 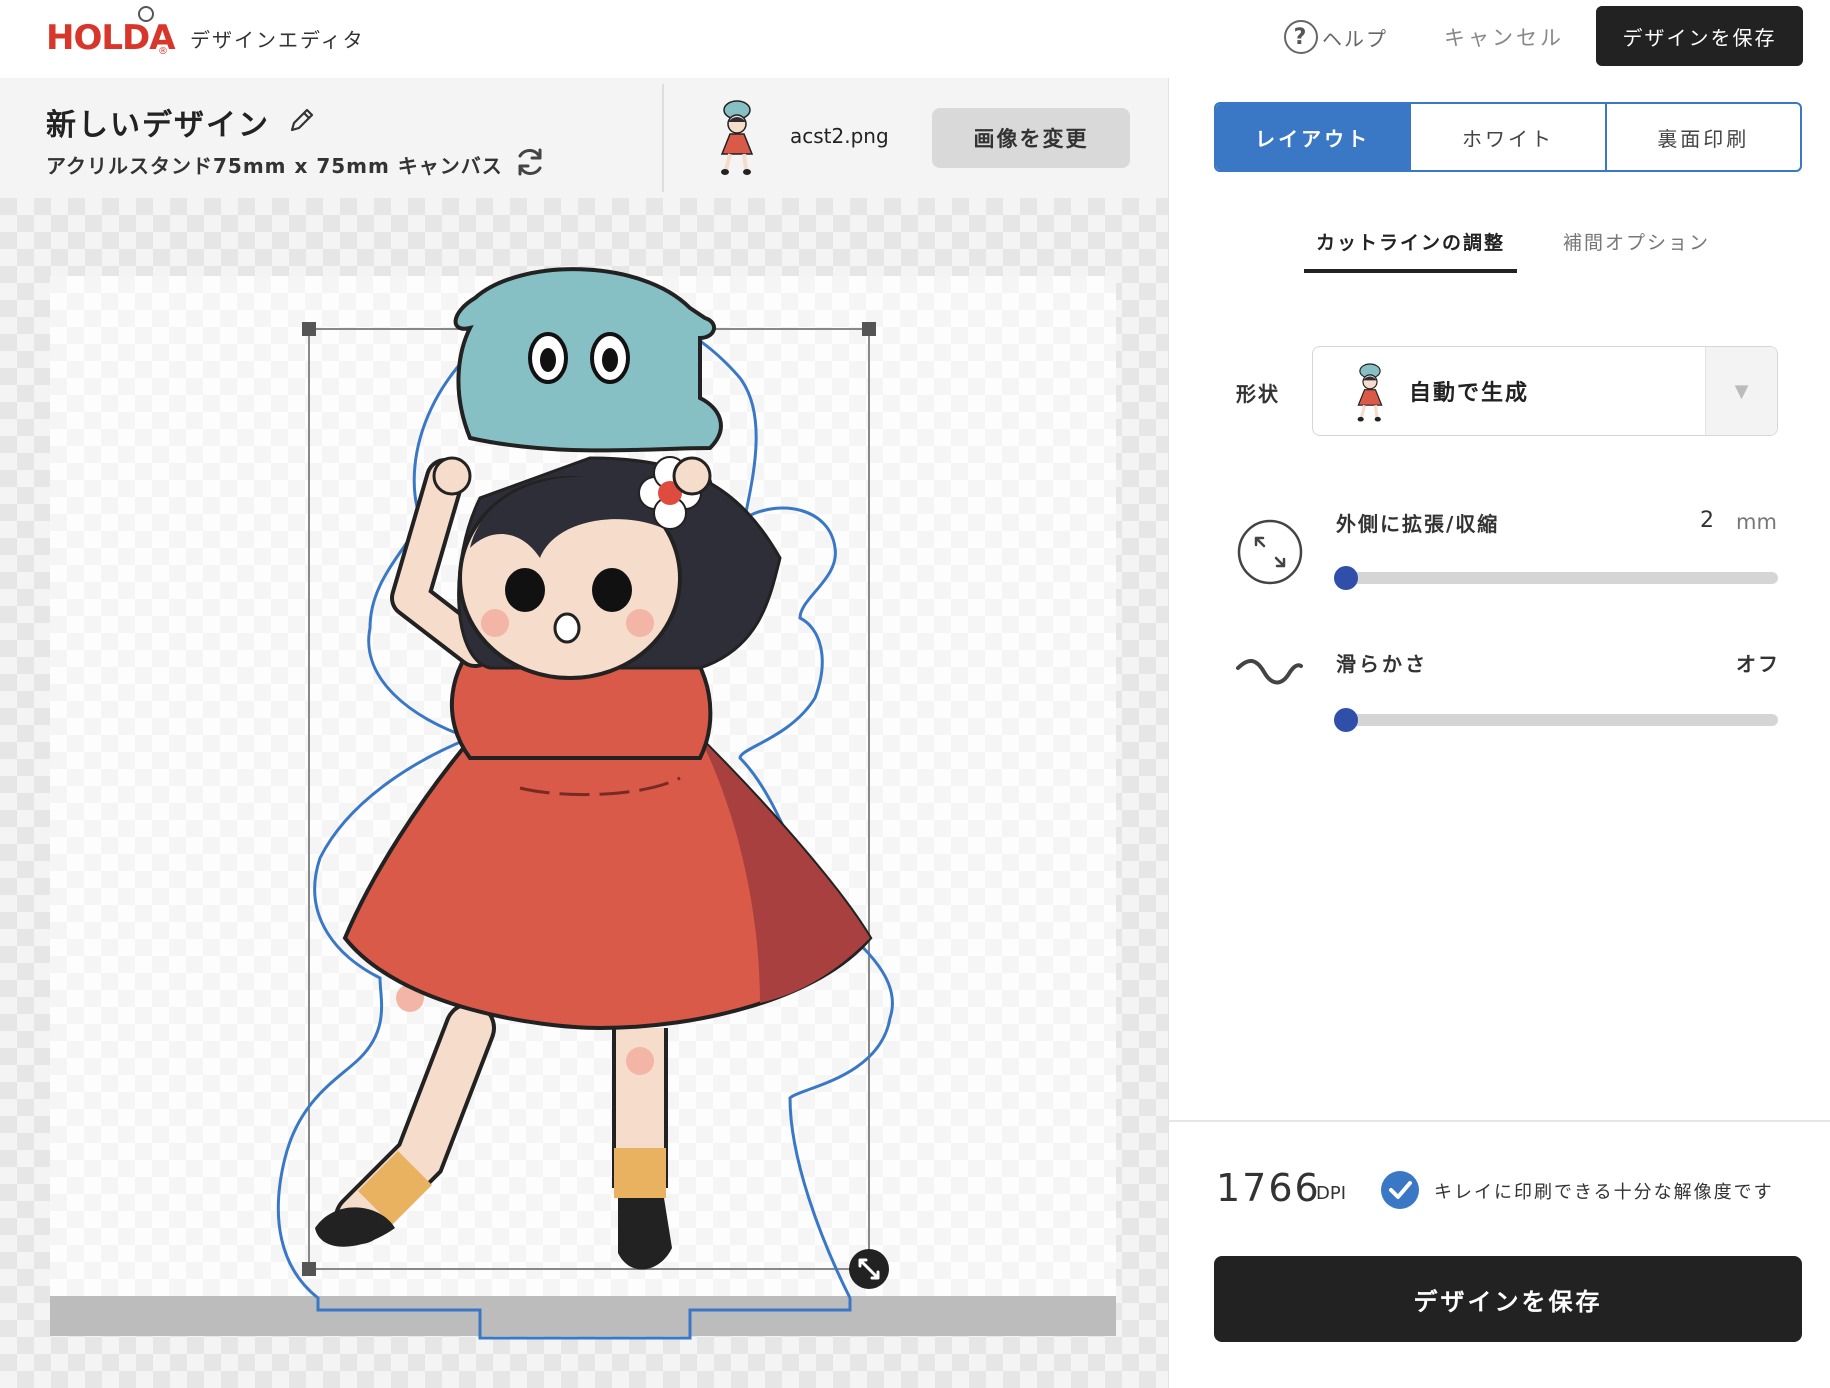 I want to click on main-tabs: レイアウト ホワイト 裏面印刷, so click(x=1508, y=137).